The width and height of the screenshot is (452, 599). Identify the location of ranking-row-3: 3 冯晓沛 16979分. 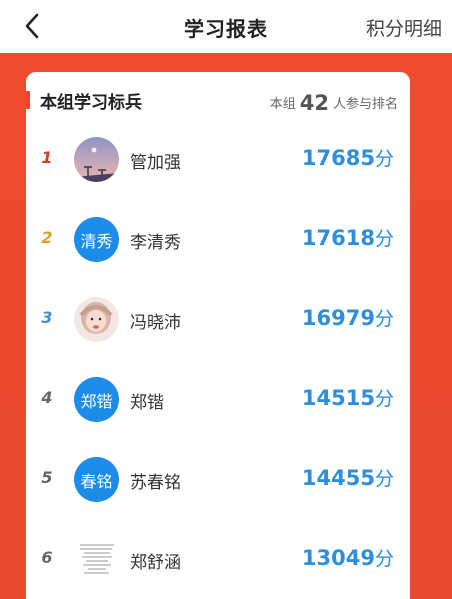
(218, 320).